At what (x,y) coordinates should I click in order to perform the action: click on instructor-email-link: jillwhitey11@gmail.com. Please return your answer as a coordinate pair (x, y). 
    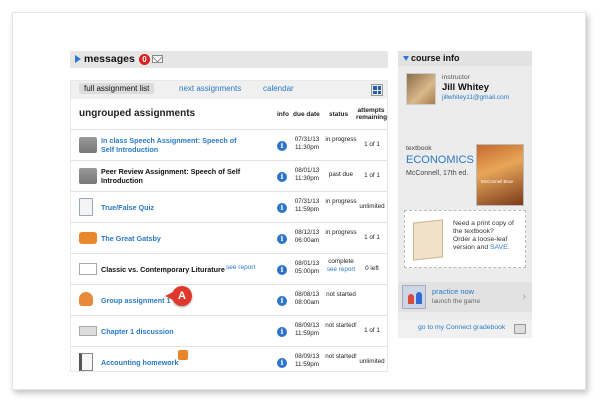
    Looking at the image, I should click on (475, 97).